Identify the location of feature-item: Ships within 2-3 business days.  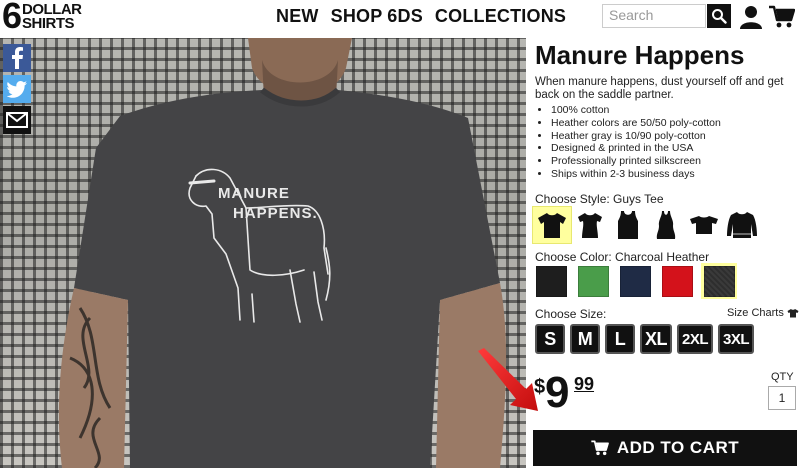
(636, 174).